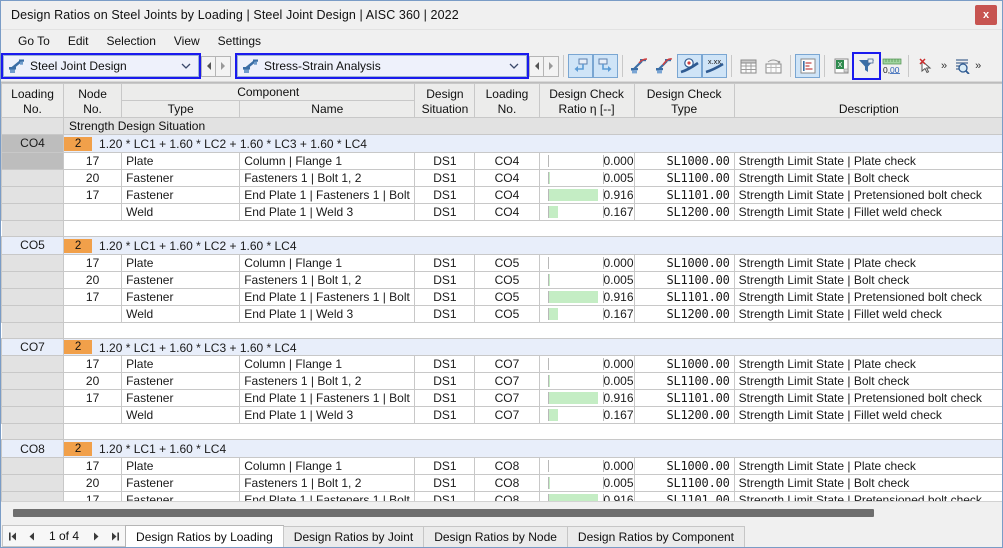 Image resolution: width=1003 pixels, height=548 pixels. What do you see at coordinates (925, 66) in the screenshot?
I see `clear-selection-icon` at bounding box center [925, 66].